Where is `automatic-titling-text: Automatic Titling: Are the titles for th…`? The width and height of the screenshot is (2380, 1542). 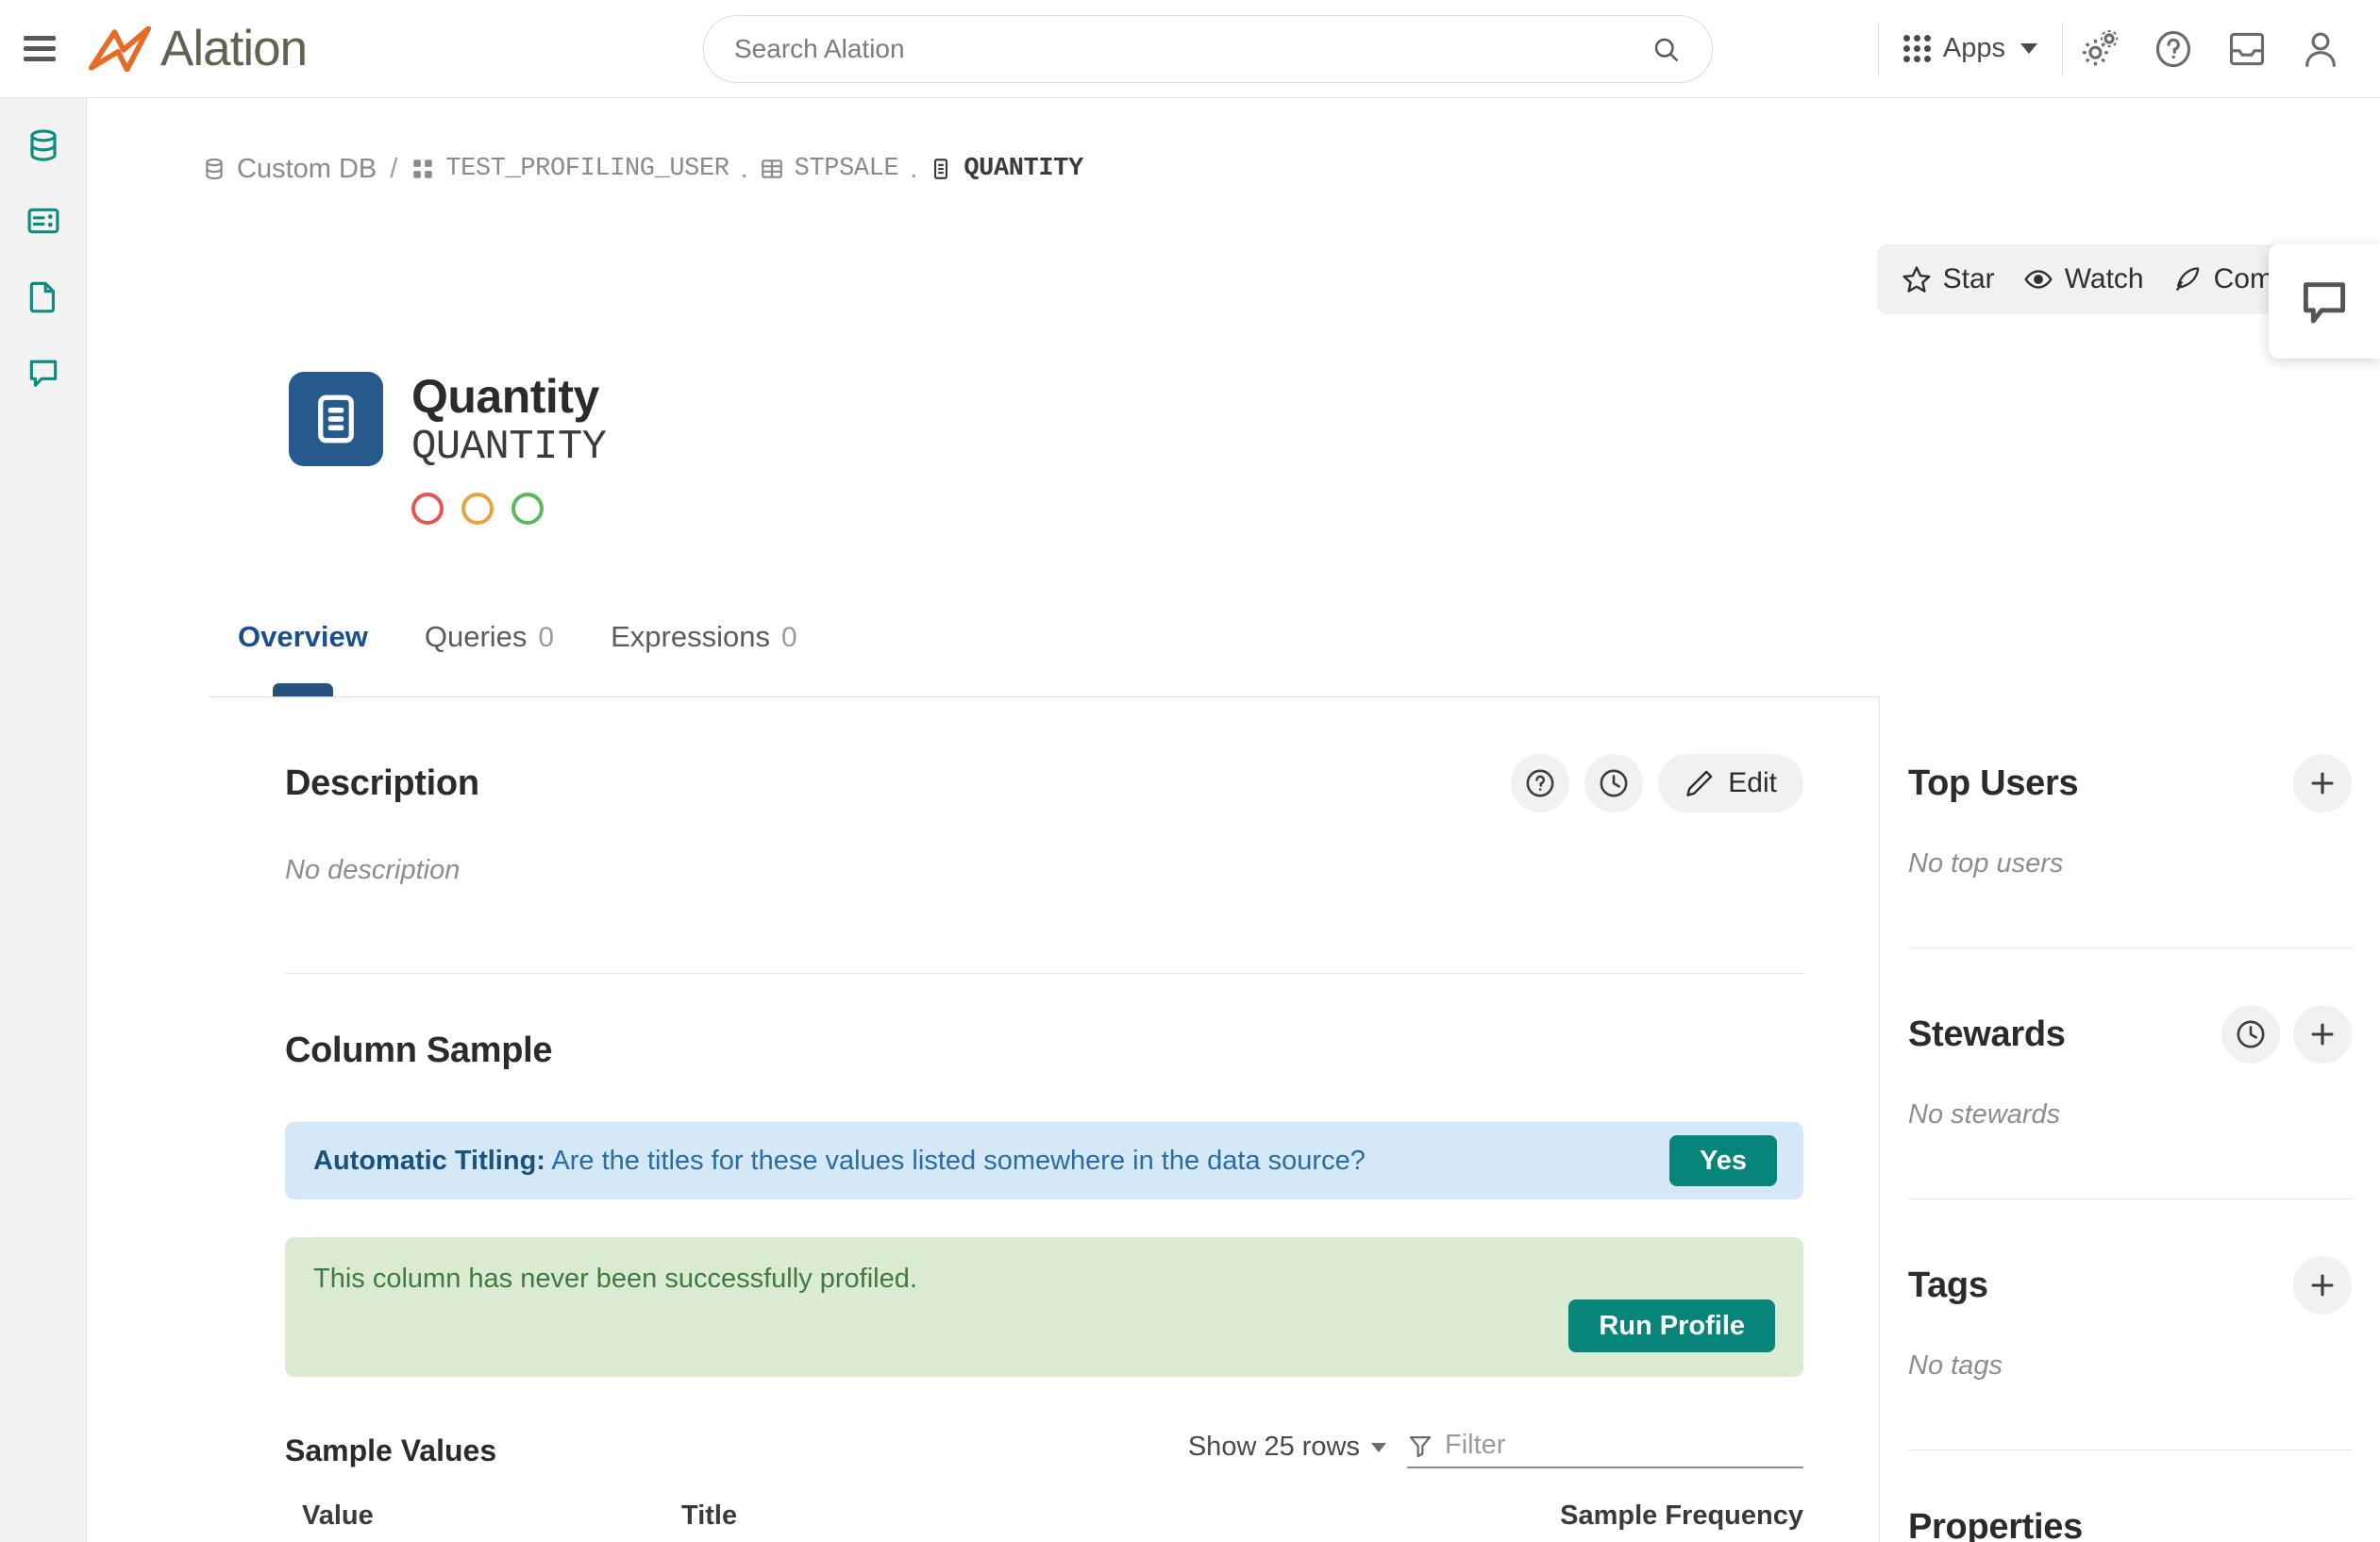
automatic-titling-text: Automatic Titling: Are the titles for th… is located at coordinates (839, 1161).